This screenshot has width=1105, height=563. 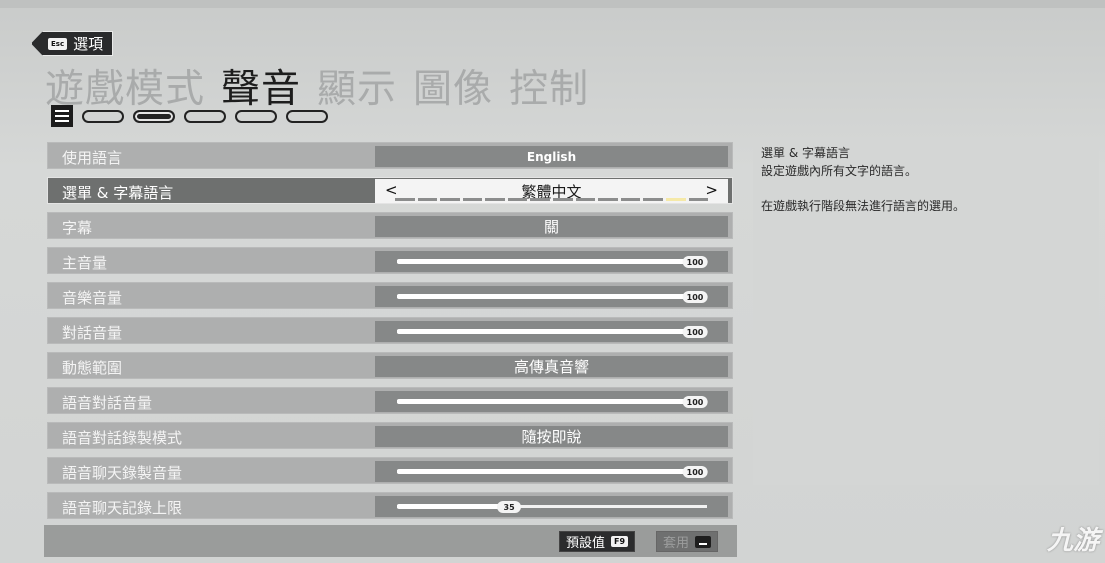 I want to click on setting-label: 動態範圍, so click(x=92, y=368).